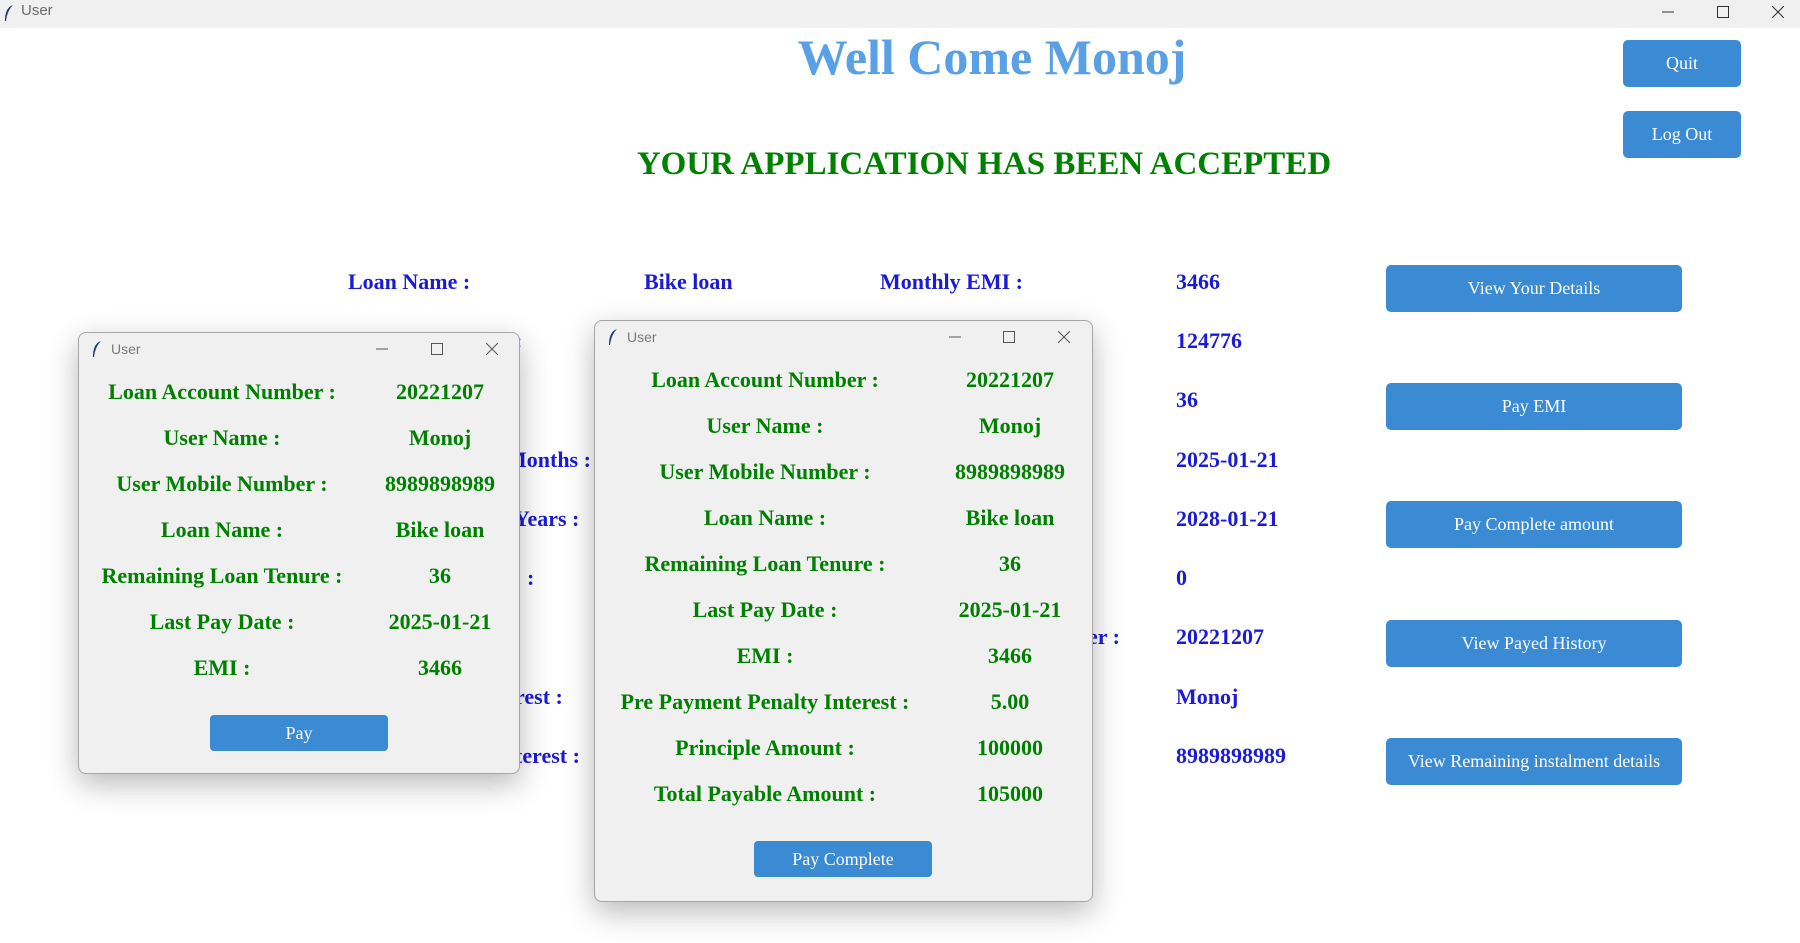  I want to click on close-button, so click(1775, 12).